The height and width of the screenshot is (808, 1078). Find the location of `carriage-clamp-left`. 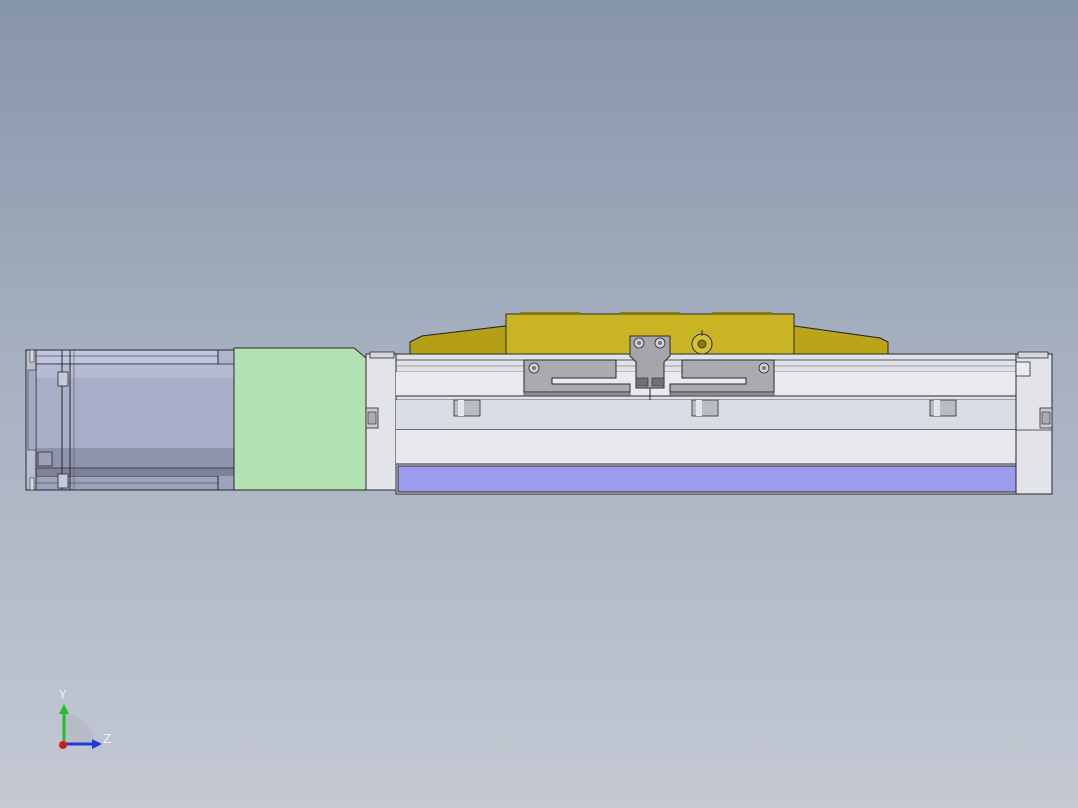

carriage-clamp-left is located at coordinates (577, 378).